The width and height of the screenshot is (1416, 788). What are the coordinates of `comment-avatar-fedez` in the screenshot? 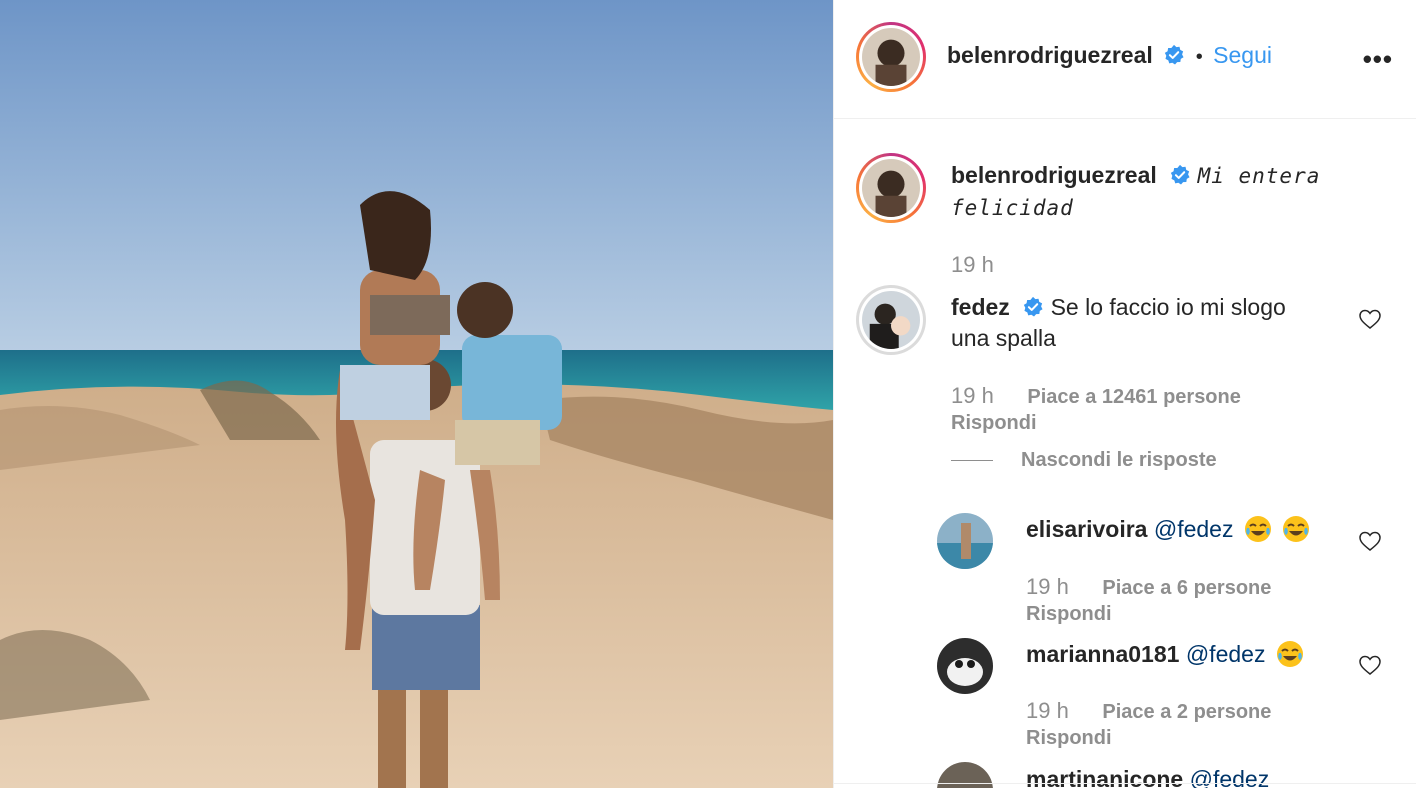 It's located at (891, 320).